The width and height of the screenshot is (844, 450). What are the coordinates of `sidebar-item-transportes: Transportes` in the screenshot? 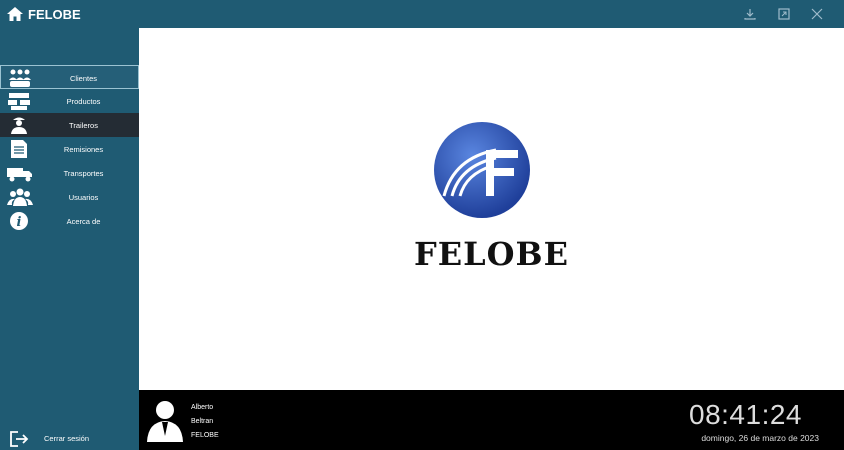 It's located at (69, 173).